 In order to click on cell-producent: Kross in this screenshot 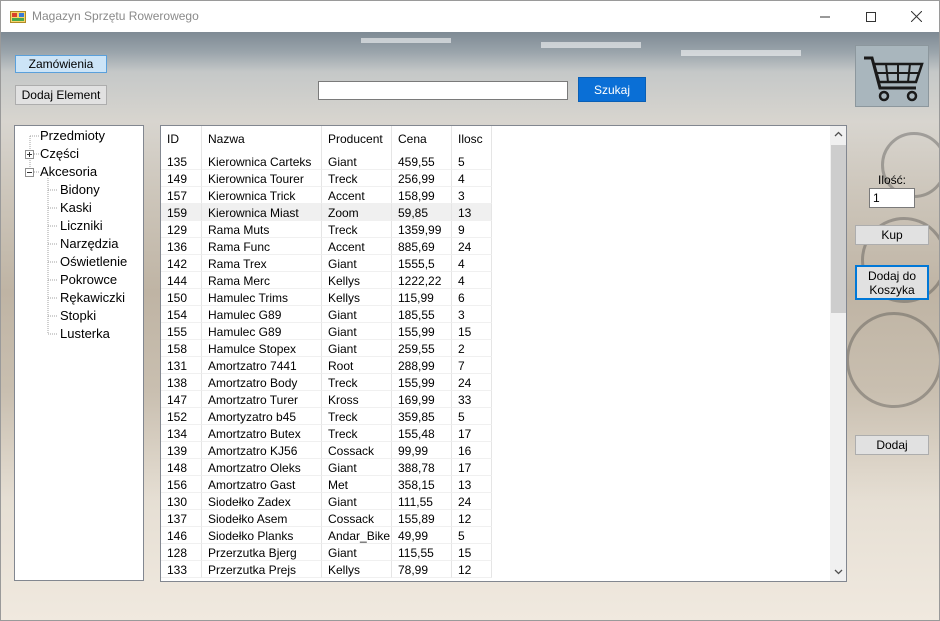, I will do `click(357, 399)`.